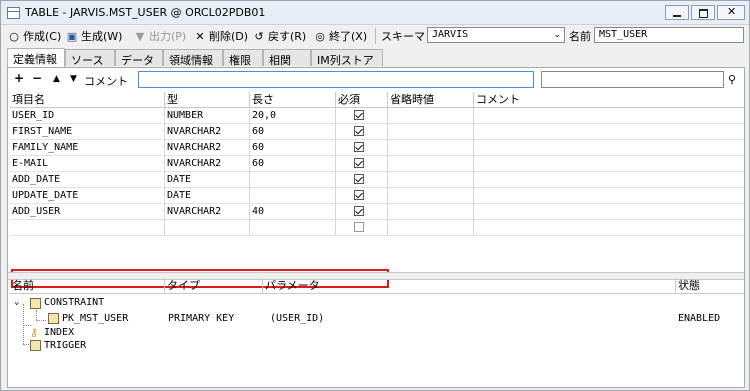 The width and height of the screenshot is (750, 391). What do you see at coordinates (73, 79) in the screenshot?
I see `move-down-button: ▼` at bounding box center [73, 79].